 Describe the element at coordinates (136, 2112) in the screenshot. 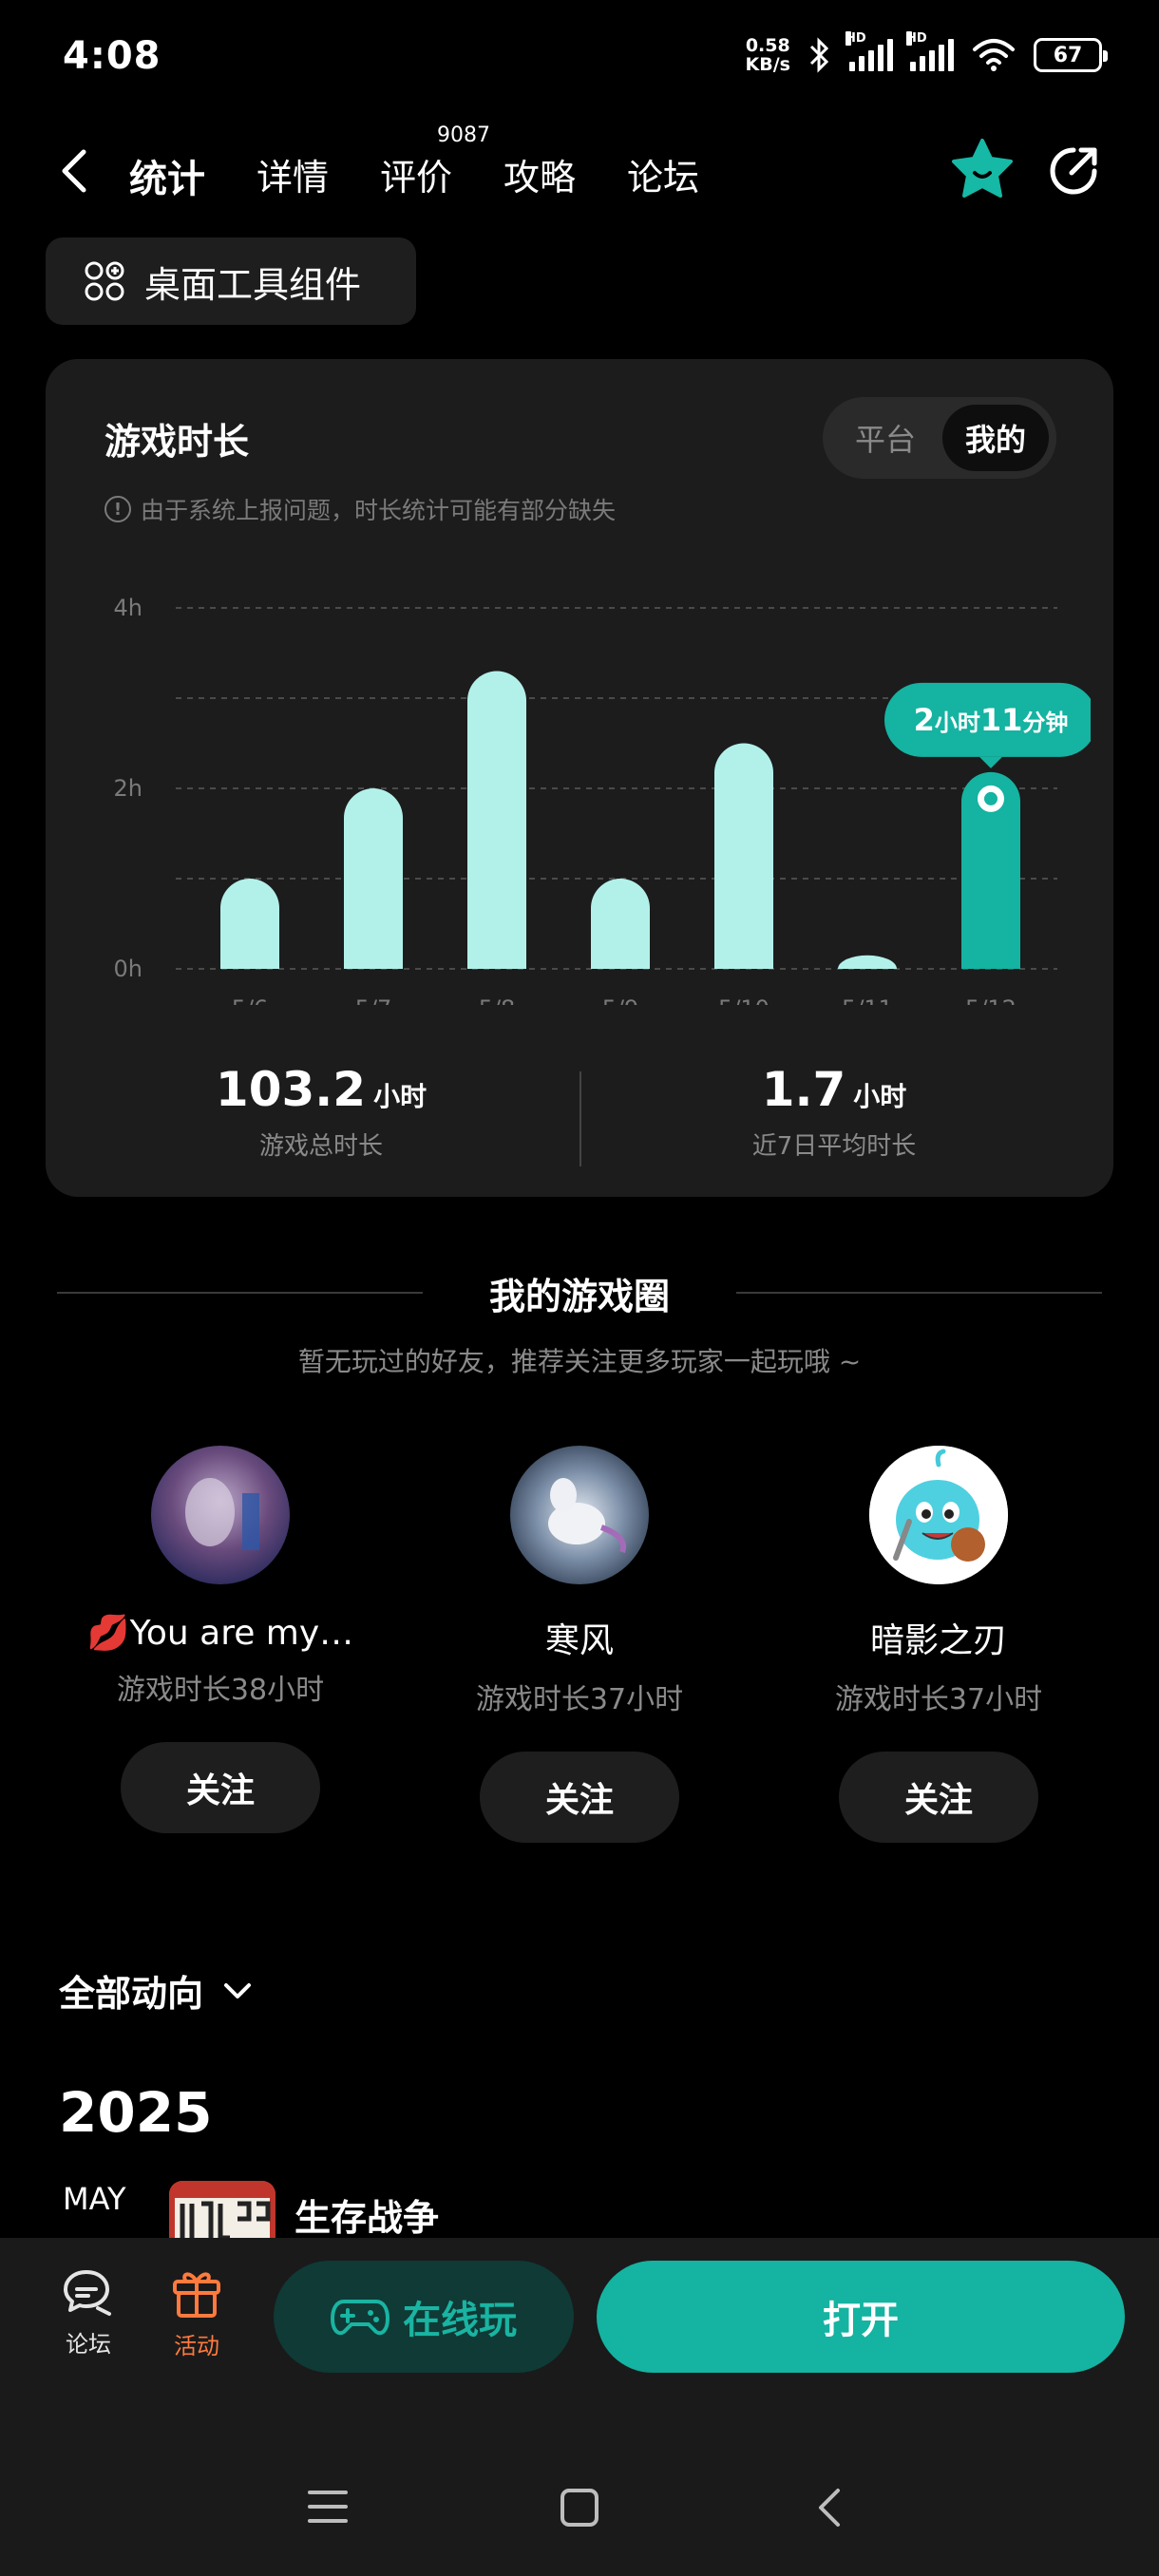

I see `timeline-year: 2025` at that location.